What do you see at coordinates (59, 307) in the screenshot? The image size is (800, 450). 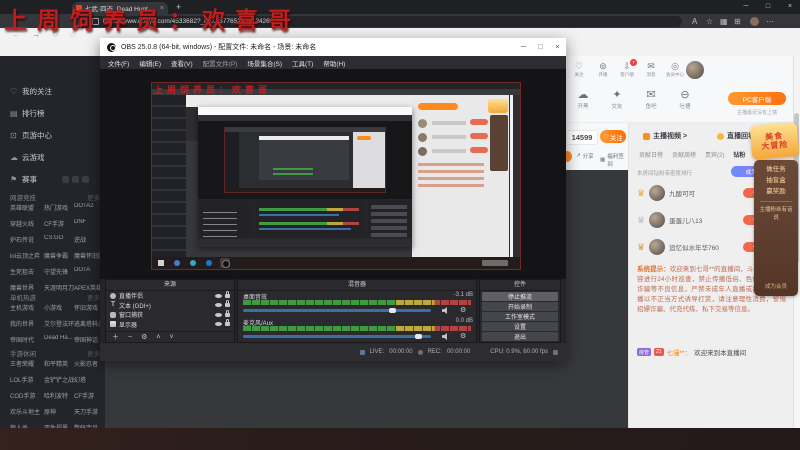 I see `game-link: 小游戏` at bounding box center [59, 307].